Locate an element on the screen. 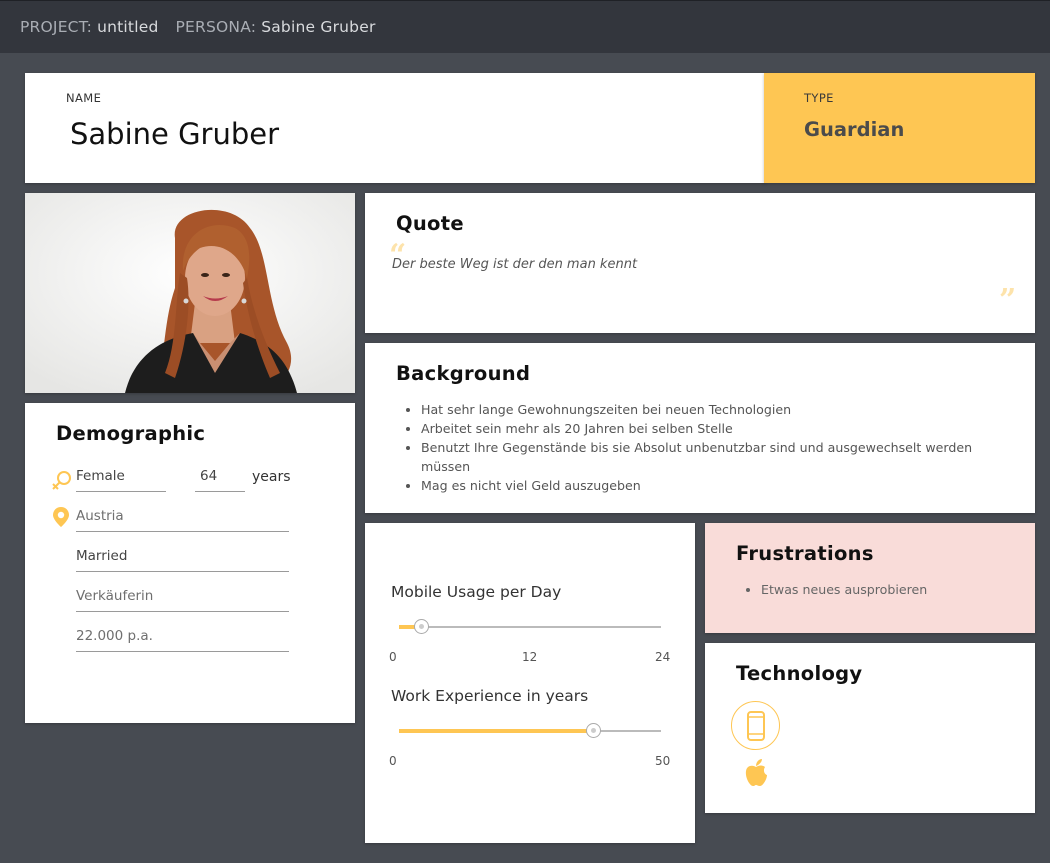  frustrations-title: Frustrations is located at coordinates (805, 553).